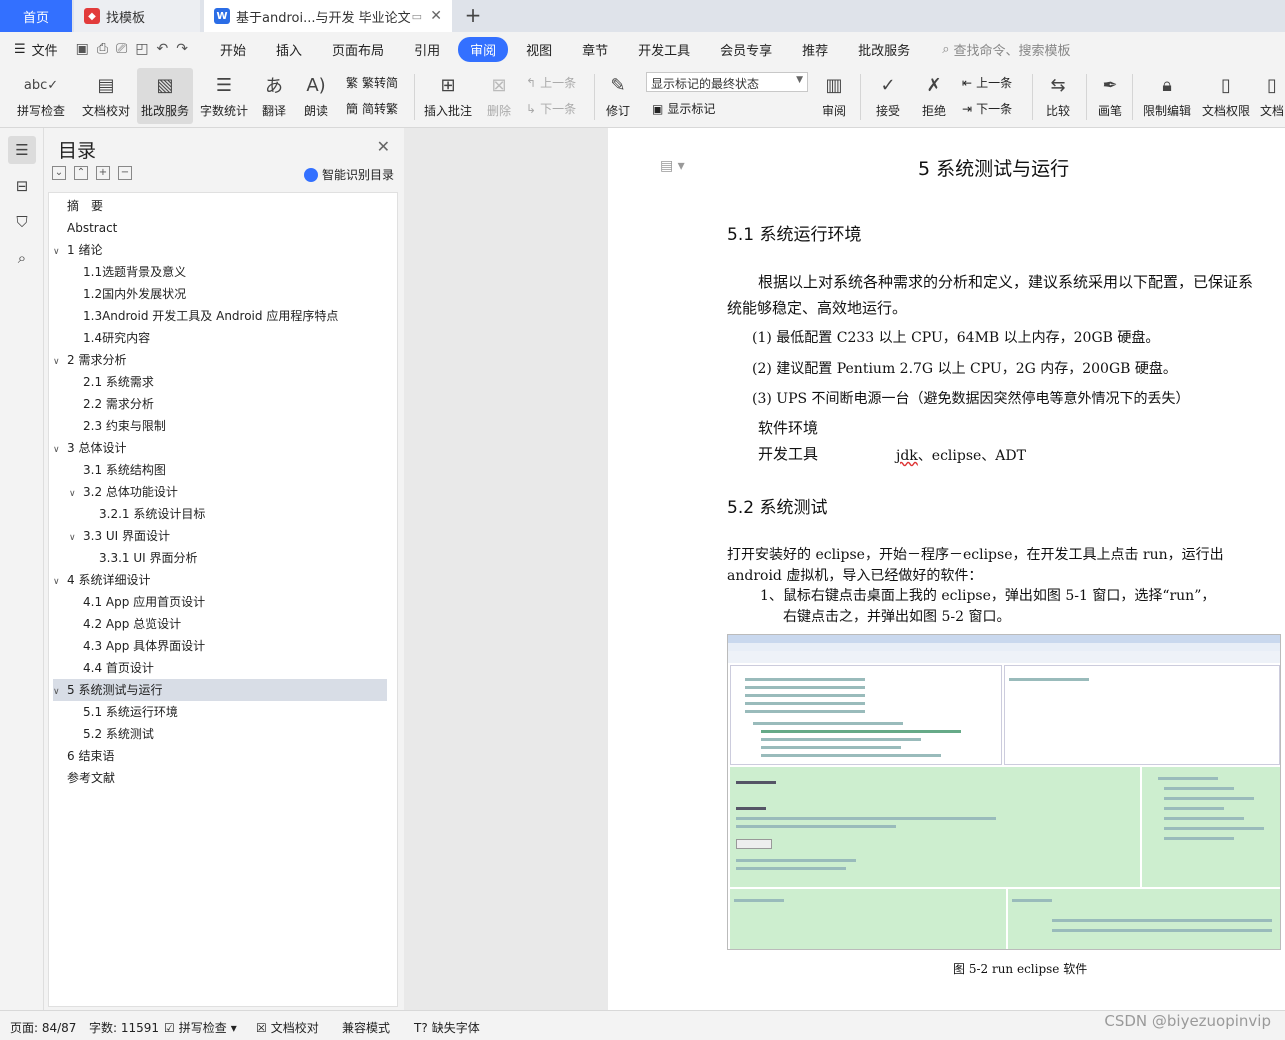  Describe the element at coordinates (383, 146) in the screenshot. I see `close-icon: ✕` at that location.